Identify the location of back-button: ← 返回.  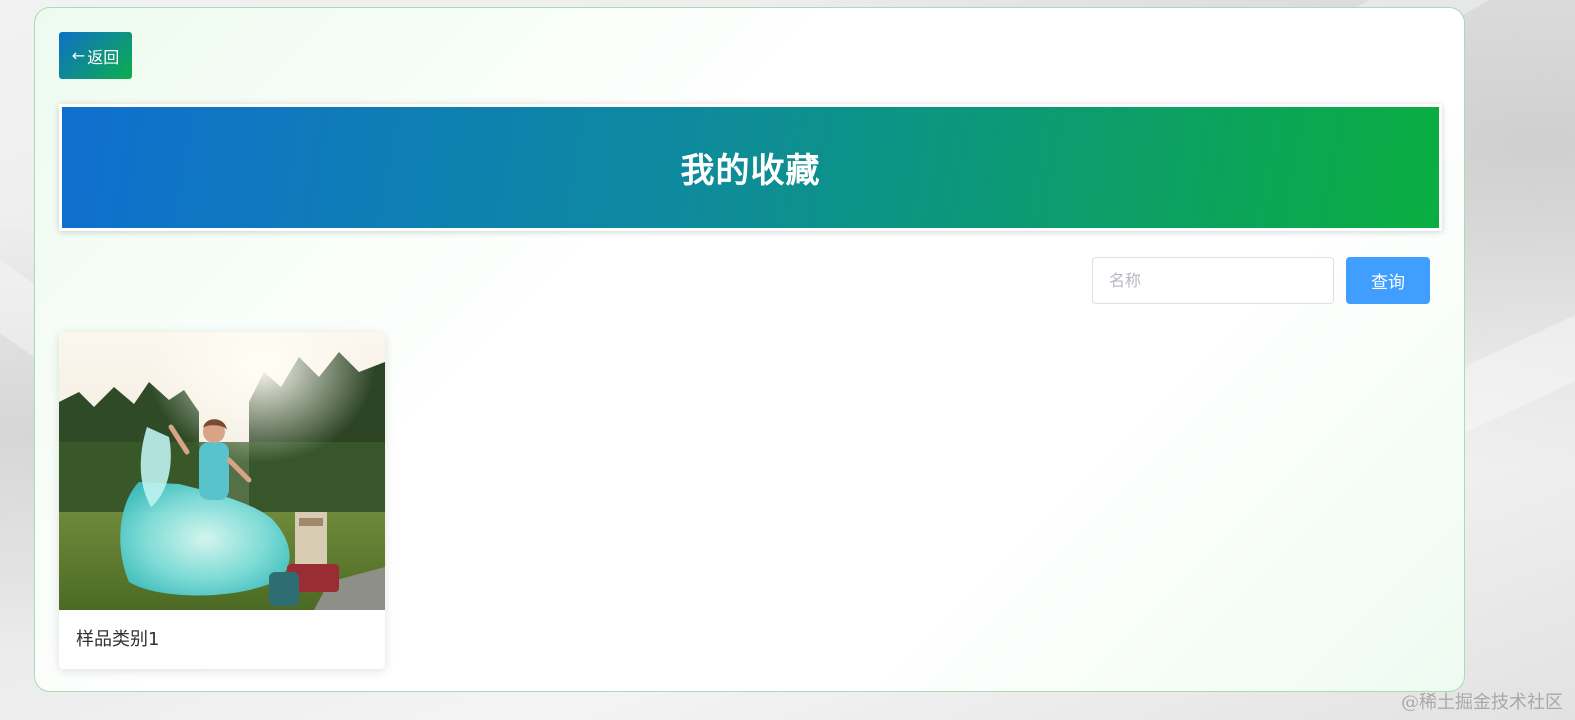
(95, 55).